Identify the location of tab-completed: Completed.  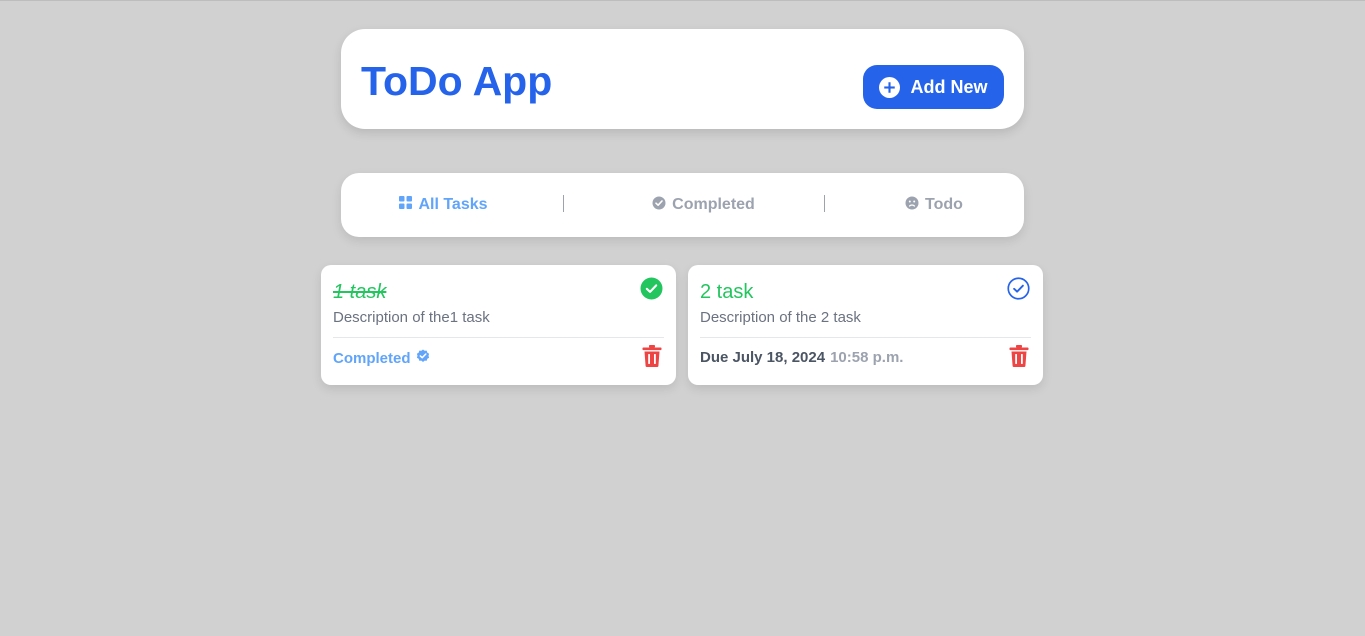
(703, 205).